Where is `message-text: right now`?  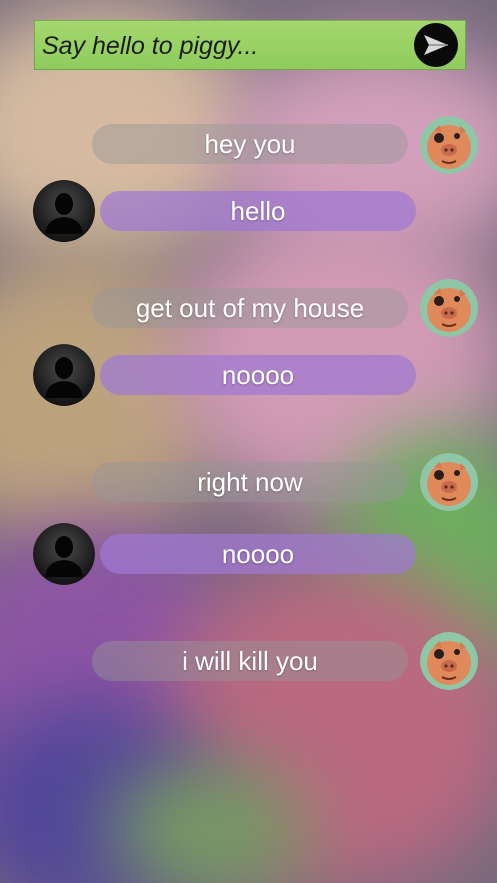
message-text: right now is located at coordinates (250, 481).